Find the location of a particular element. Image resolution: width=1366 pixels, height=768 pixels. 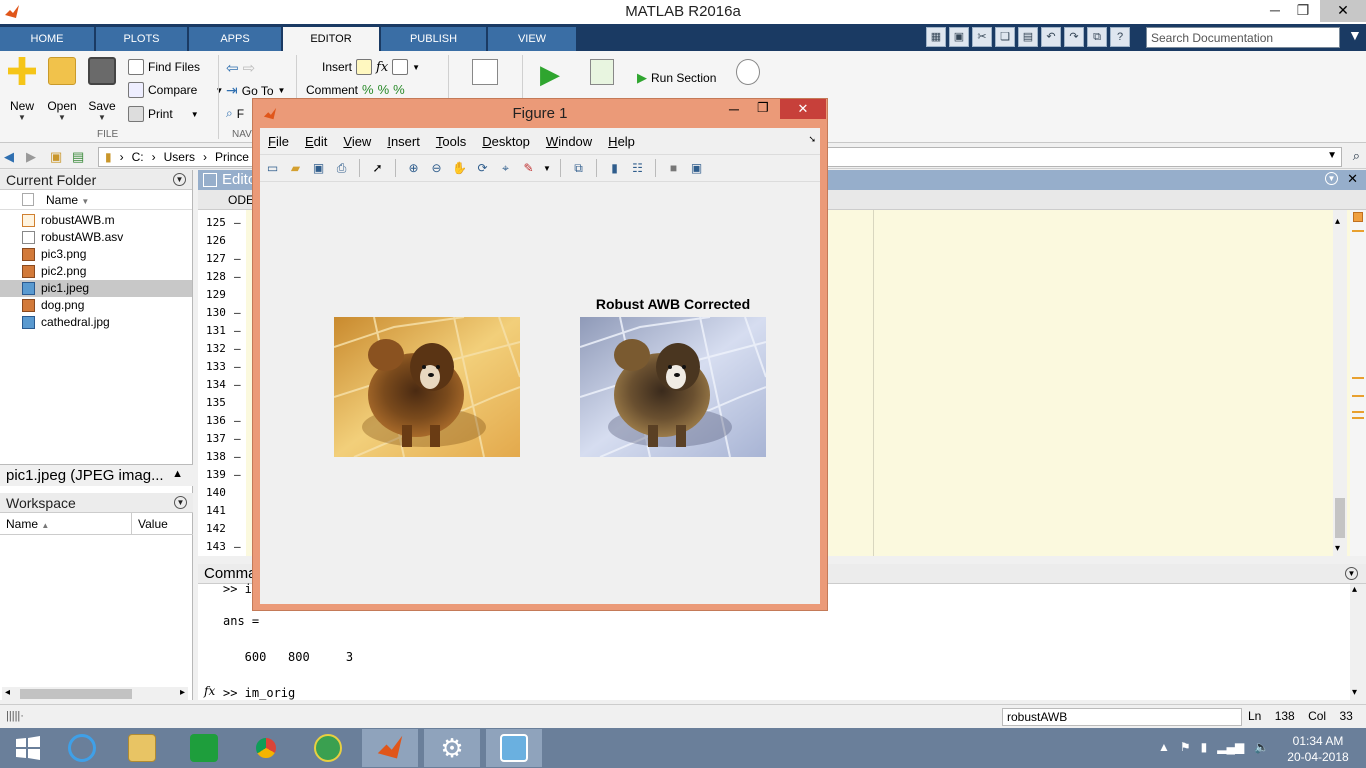

fx-icon: fx is located at coordinates (209, 691).